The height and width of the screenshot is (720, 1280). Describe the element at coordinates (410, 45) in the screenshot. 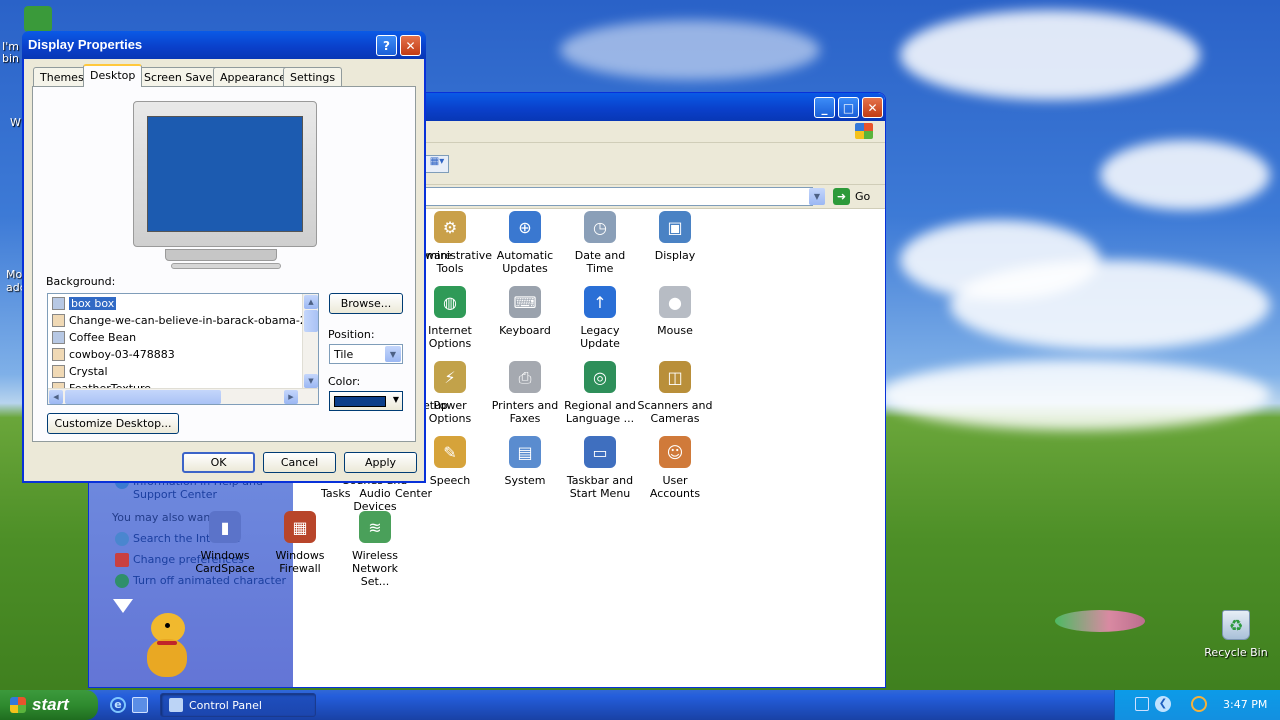

I see `dialog-close-button: ✕` at that location.